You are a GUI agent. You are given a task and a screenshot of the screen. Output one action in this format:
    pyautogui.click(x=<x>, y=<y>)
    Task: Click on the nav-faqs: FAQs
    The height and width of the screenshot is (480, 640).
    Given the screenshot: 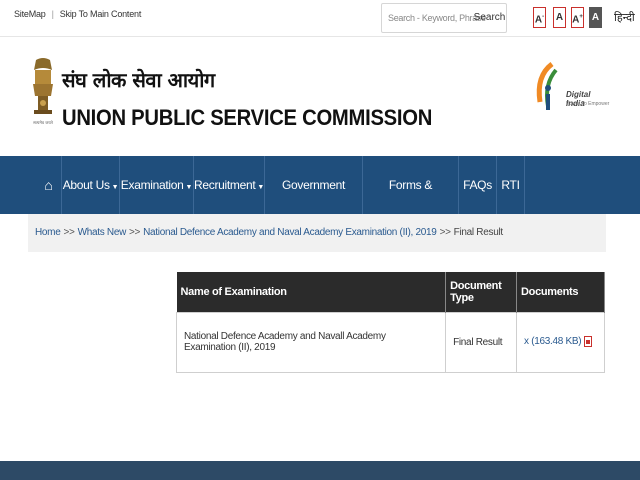 What is the action you would take?
    pyautogui.click(x=478, y=185)
    